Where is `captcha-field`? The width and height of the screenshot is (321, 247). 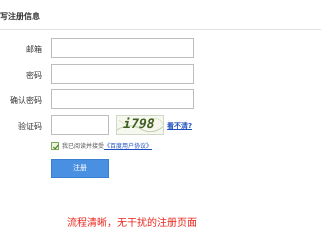 captcha-field is located at coordinates (80, 125).